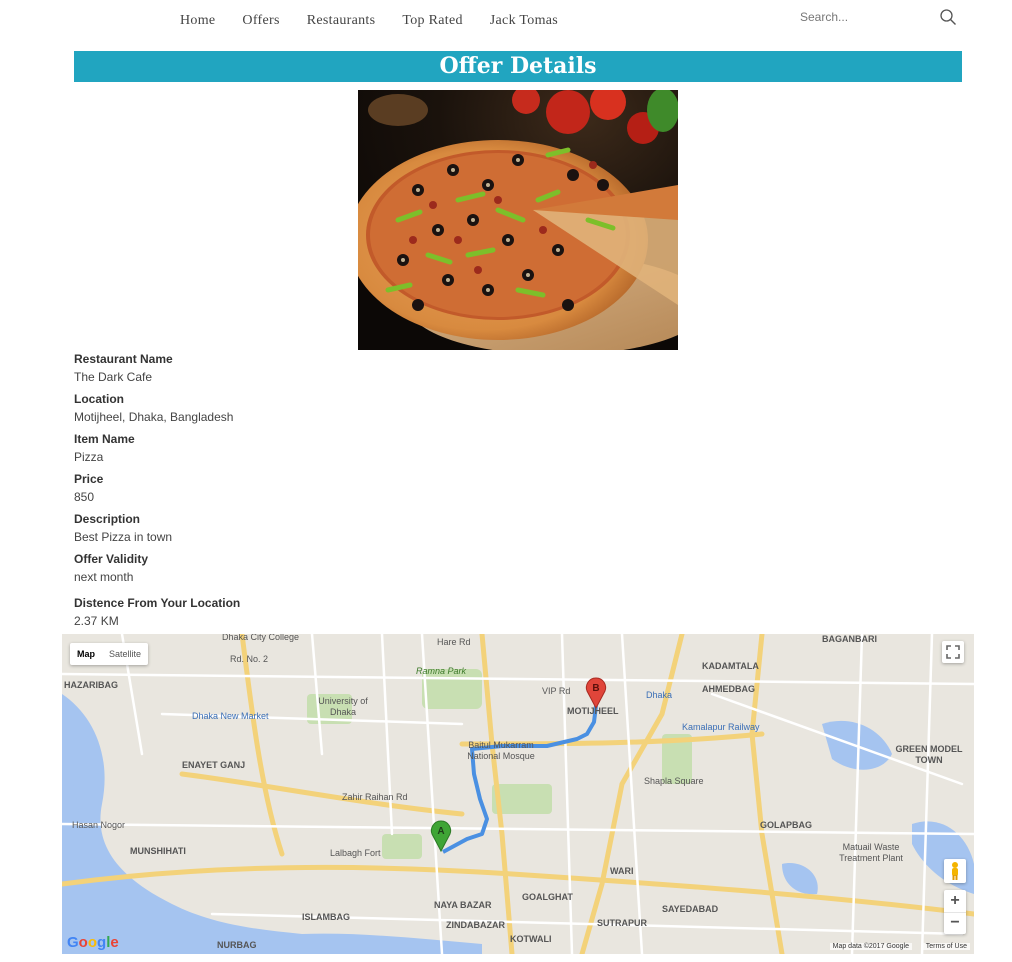 Image resolution: width=1012 pixels, height=962 pixels. I want to click on map-label: KADAMTALA, so click(730, 666).